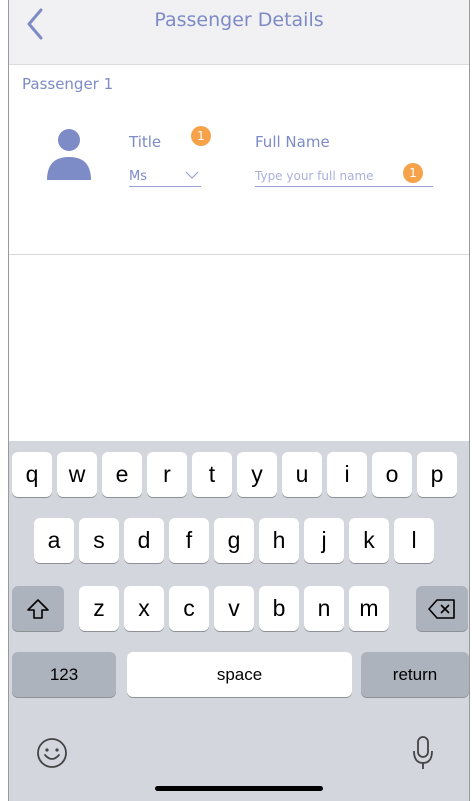 The image size is (472, 801). I want to click on key-b: b, so click(279, 608).